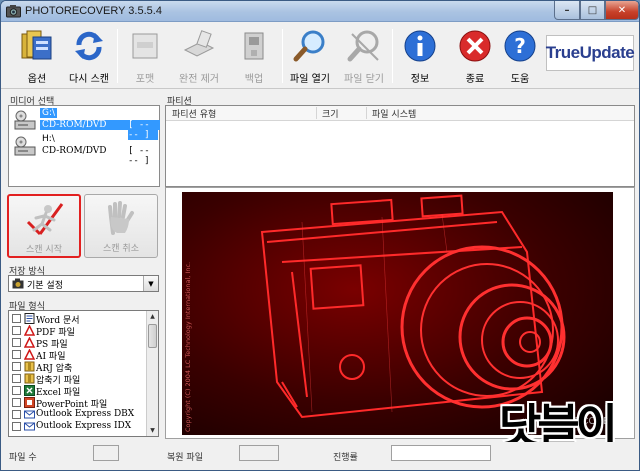 The width and height of the screenshot is (640, 471). I want to click on open-file-button: 파일 열기, so click(310, 56).